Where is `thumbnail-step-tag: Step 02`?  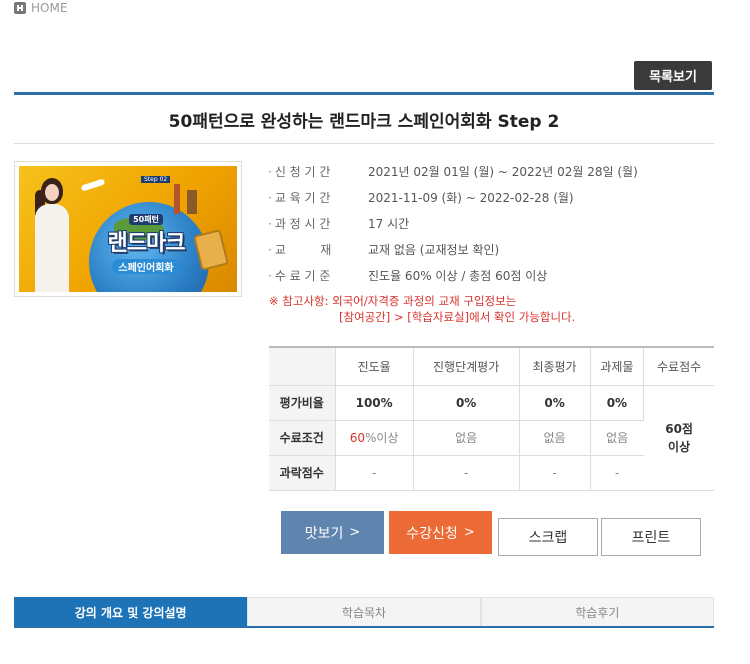 thumbnail-step-tag: Step 02 is located at coordinates (156, 179).